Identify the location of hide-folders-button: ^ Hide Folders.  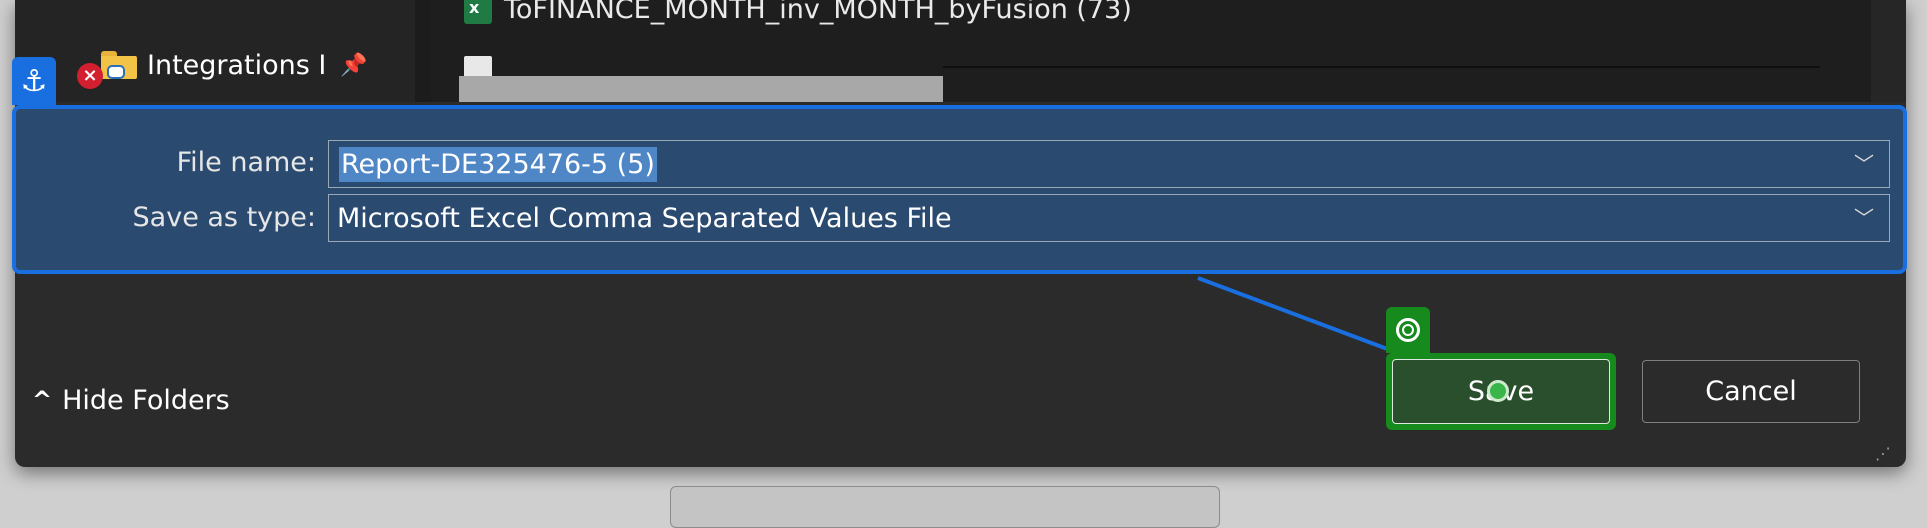
(131, 400).